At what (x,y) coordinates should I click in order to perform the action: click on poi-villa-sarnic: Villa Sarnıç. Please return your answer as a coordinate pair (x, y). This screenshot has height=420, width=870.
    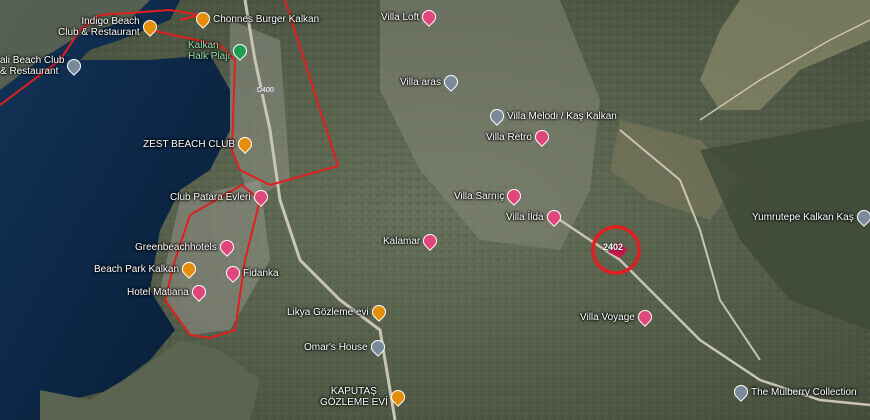
    Looking at the image, I should click on (489, 196).